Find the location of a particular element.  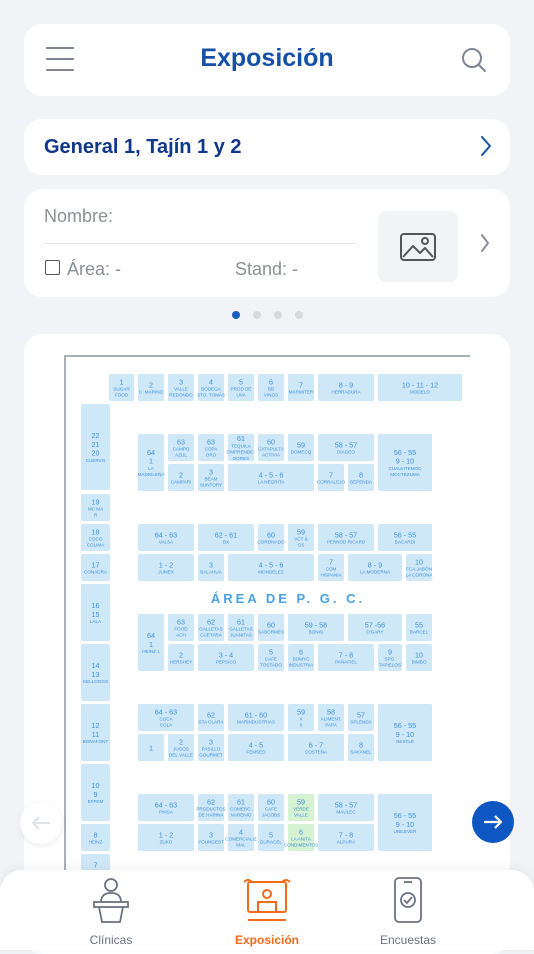

booth: 5CAFETOSTADO is located at coordinates (271, 657).